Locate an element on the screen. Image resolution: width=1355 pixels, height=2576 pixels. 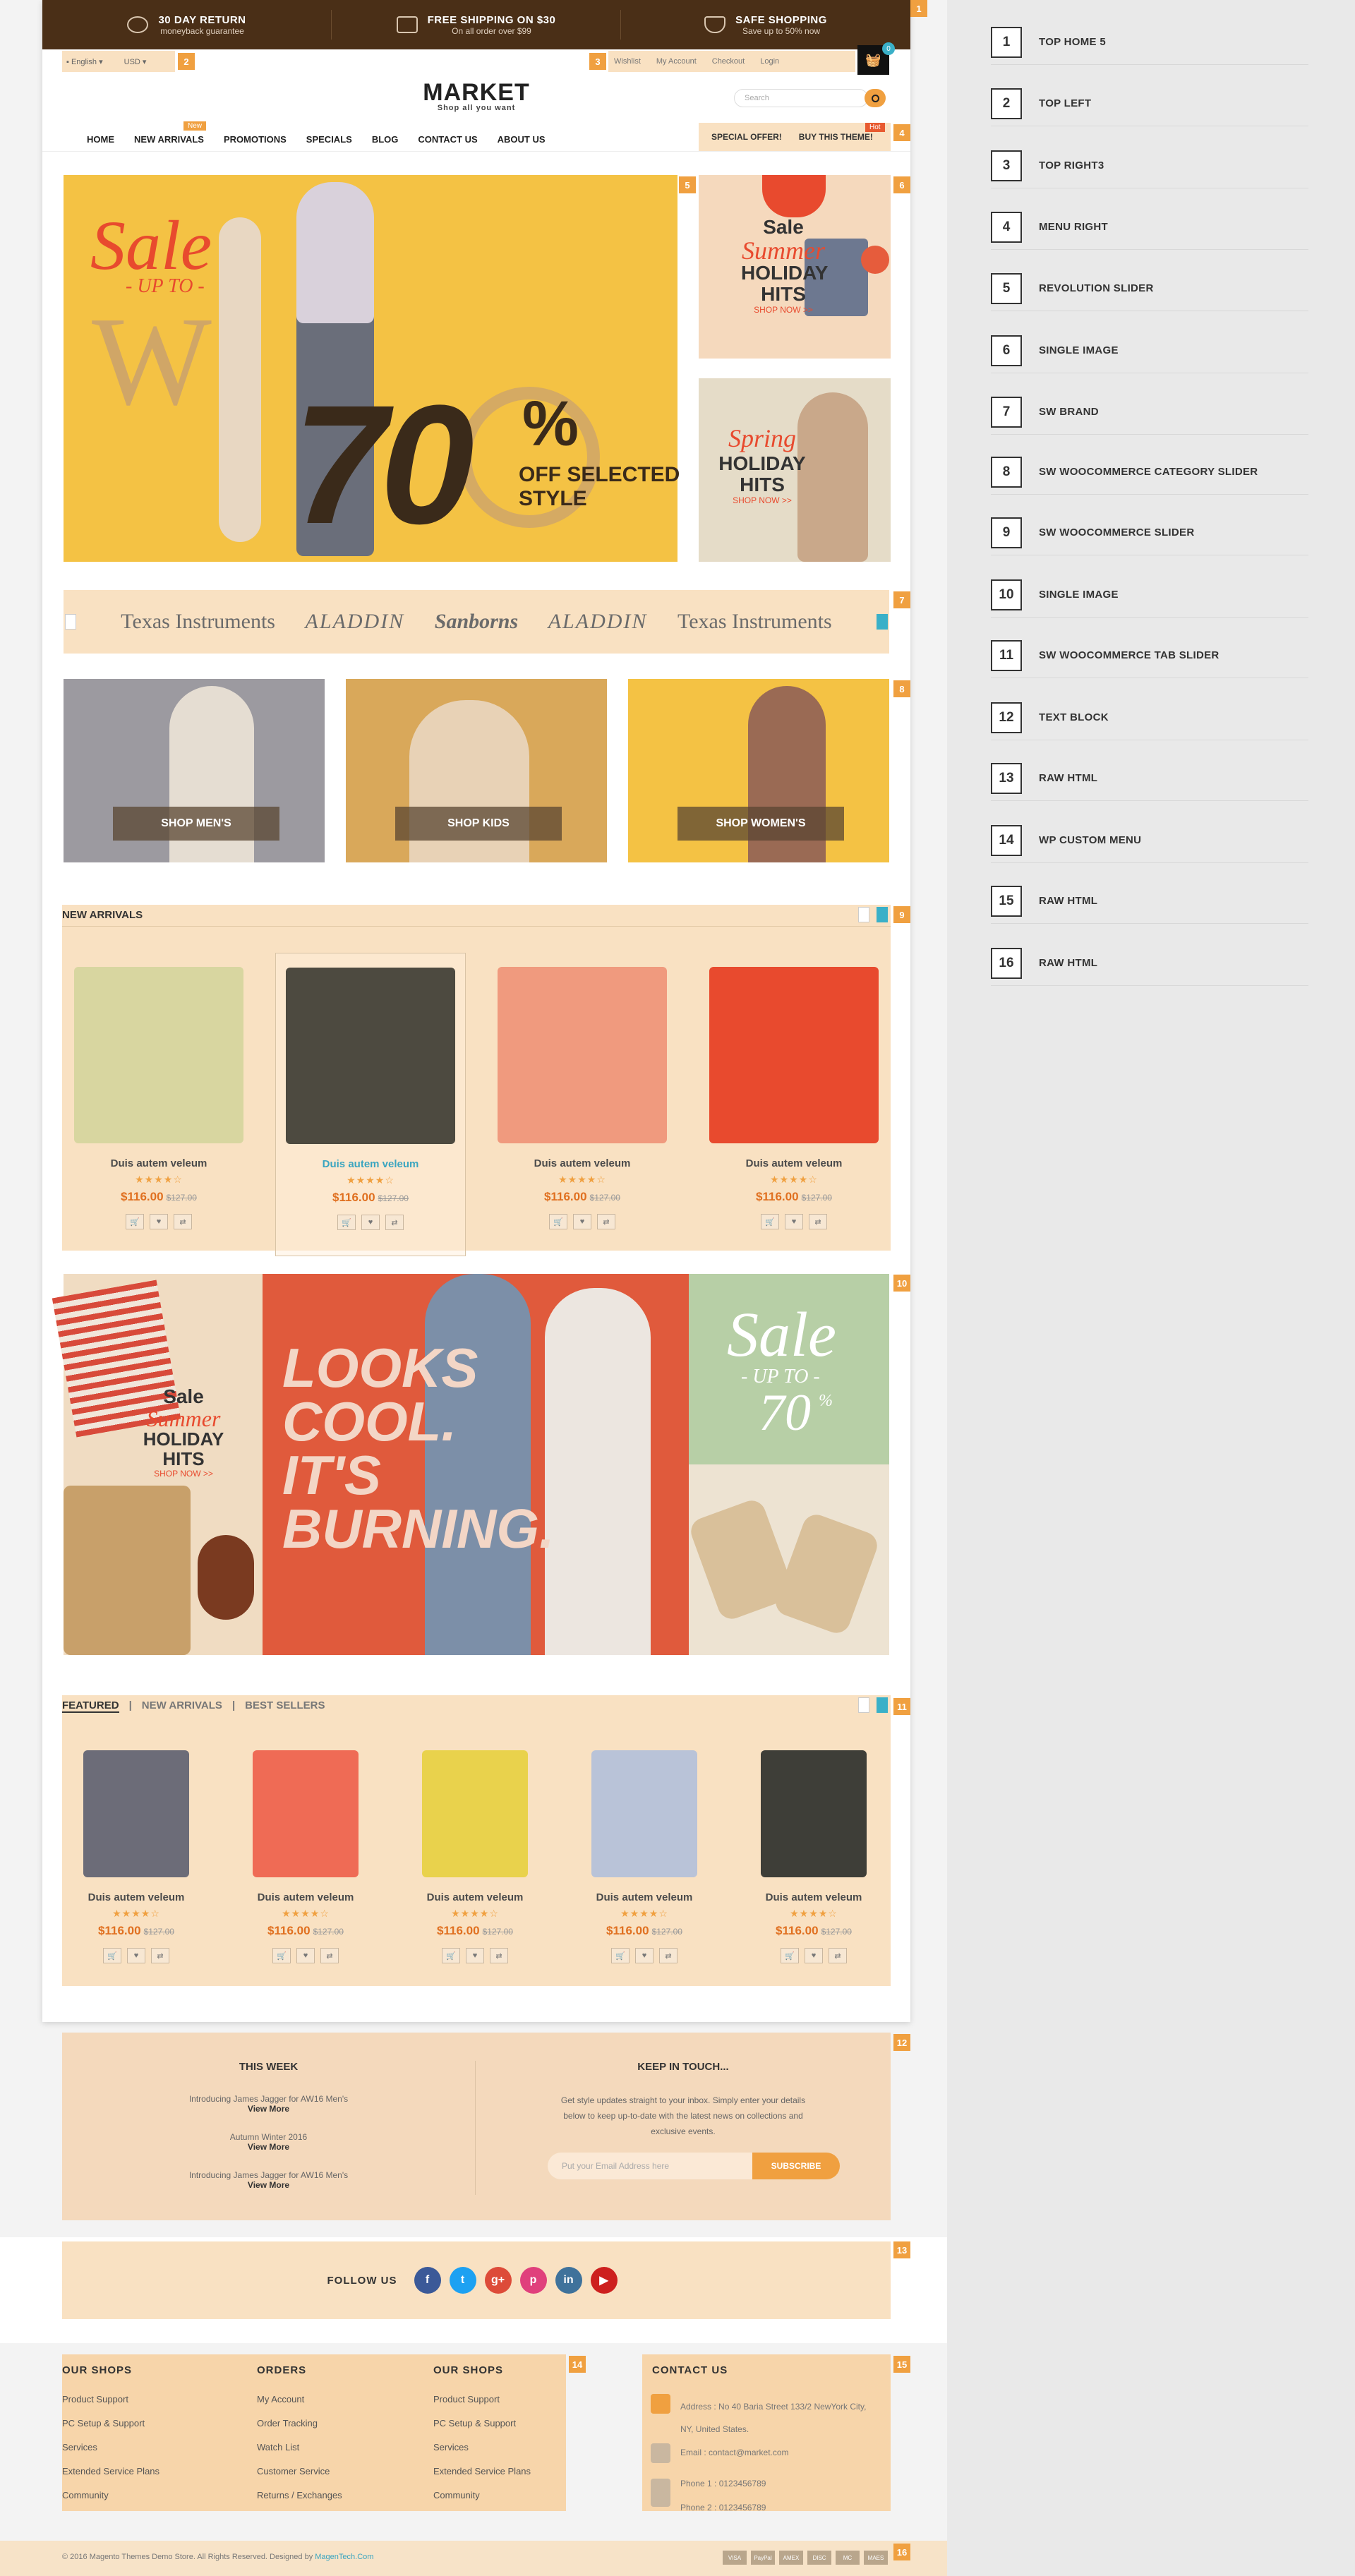
sb2-cta: SHOP NOW >> is located at coordinates (762, 500).